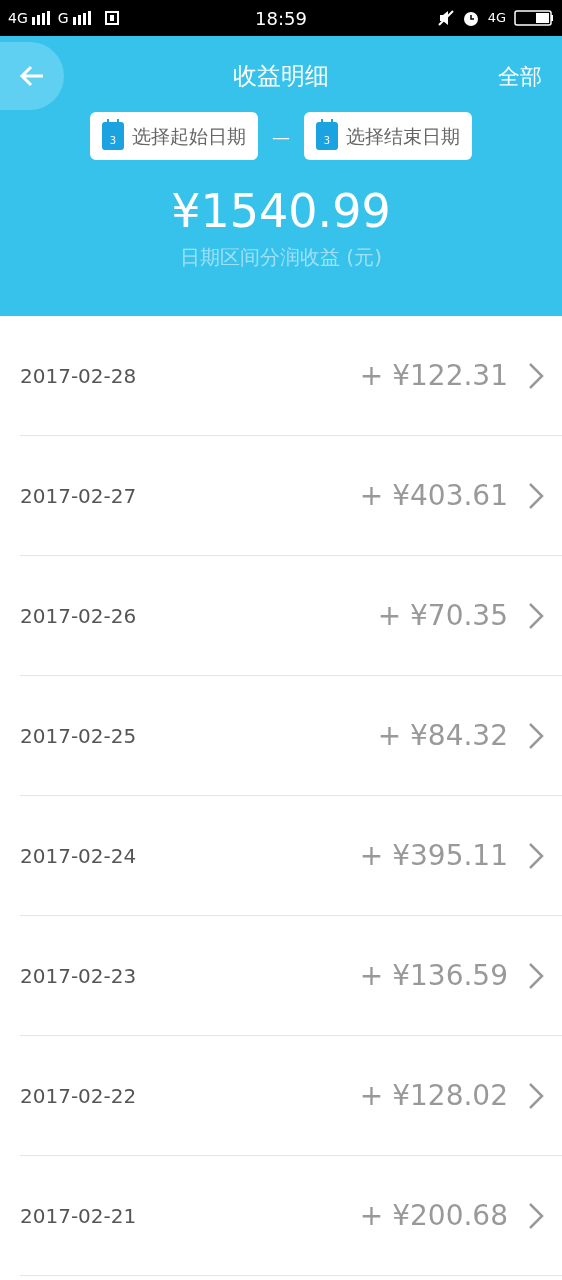  I want to click on row-amount: + ¥70.35, so click(442, 615).